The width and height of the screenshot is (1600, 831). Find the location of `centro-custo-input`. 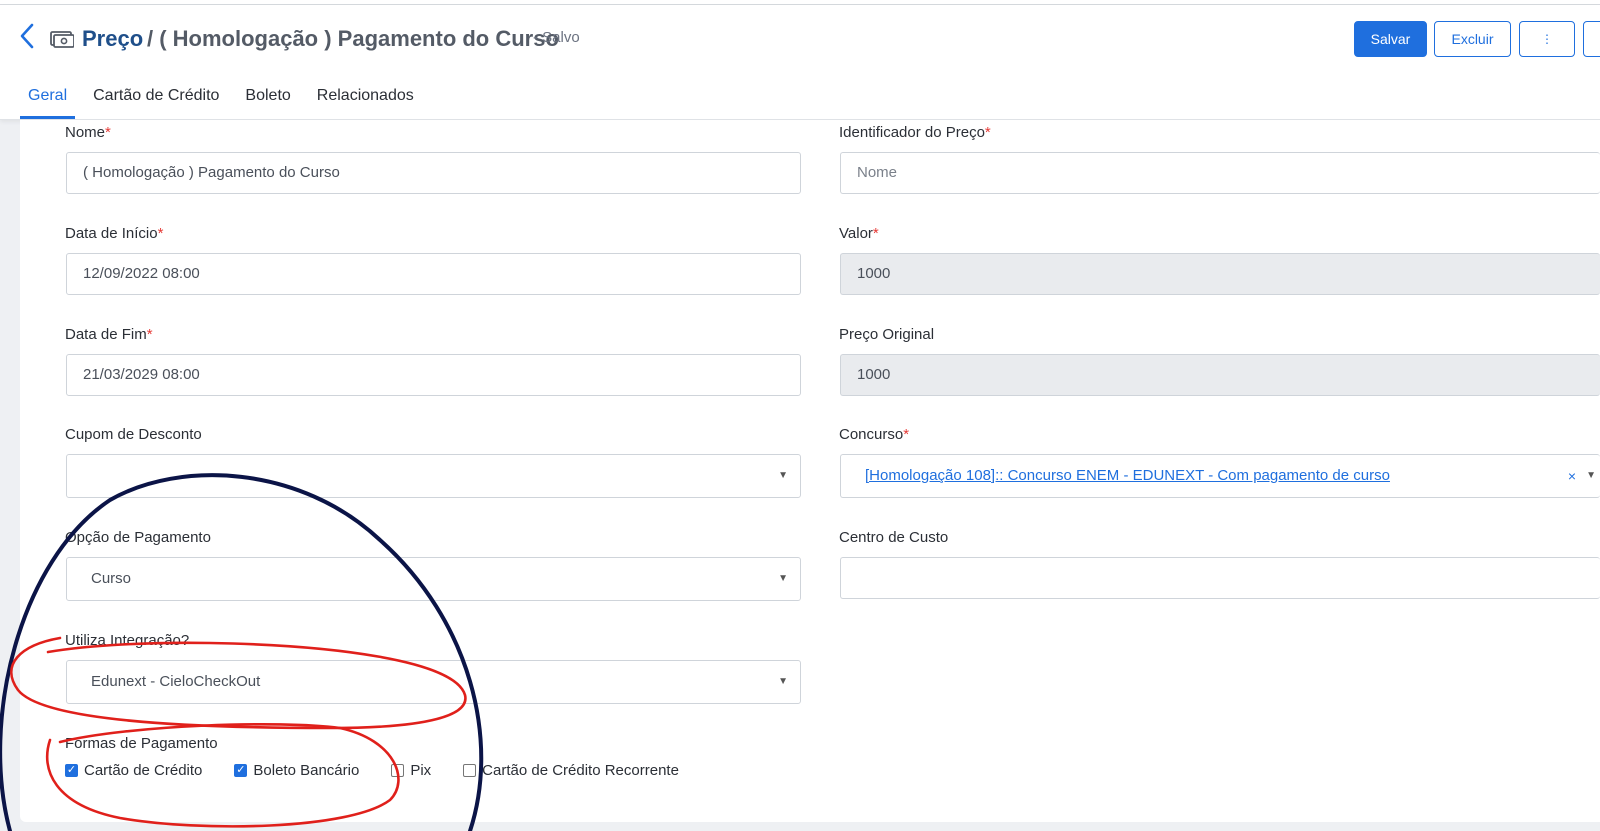

centro-custo-input is located at coordinates (1220, 578).